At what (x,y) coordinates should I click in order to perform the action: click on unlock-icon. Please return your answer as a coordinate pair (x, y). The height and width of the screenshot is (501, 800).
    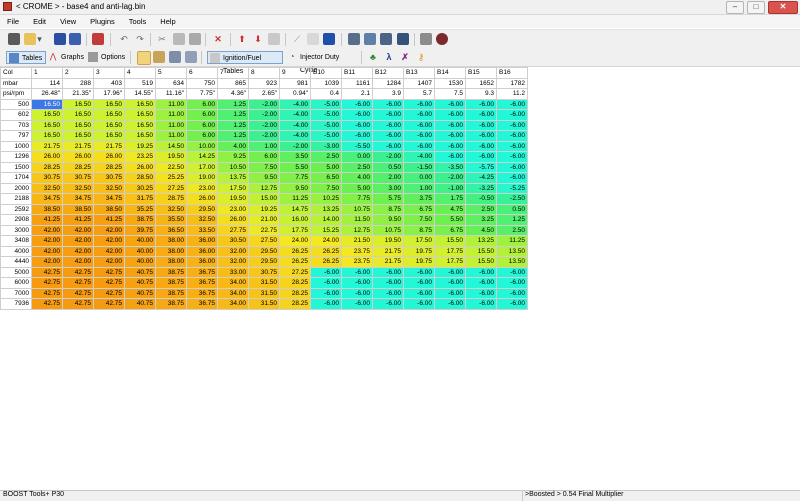
    Looking at the image, I should click on (191, 57).